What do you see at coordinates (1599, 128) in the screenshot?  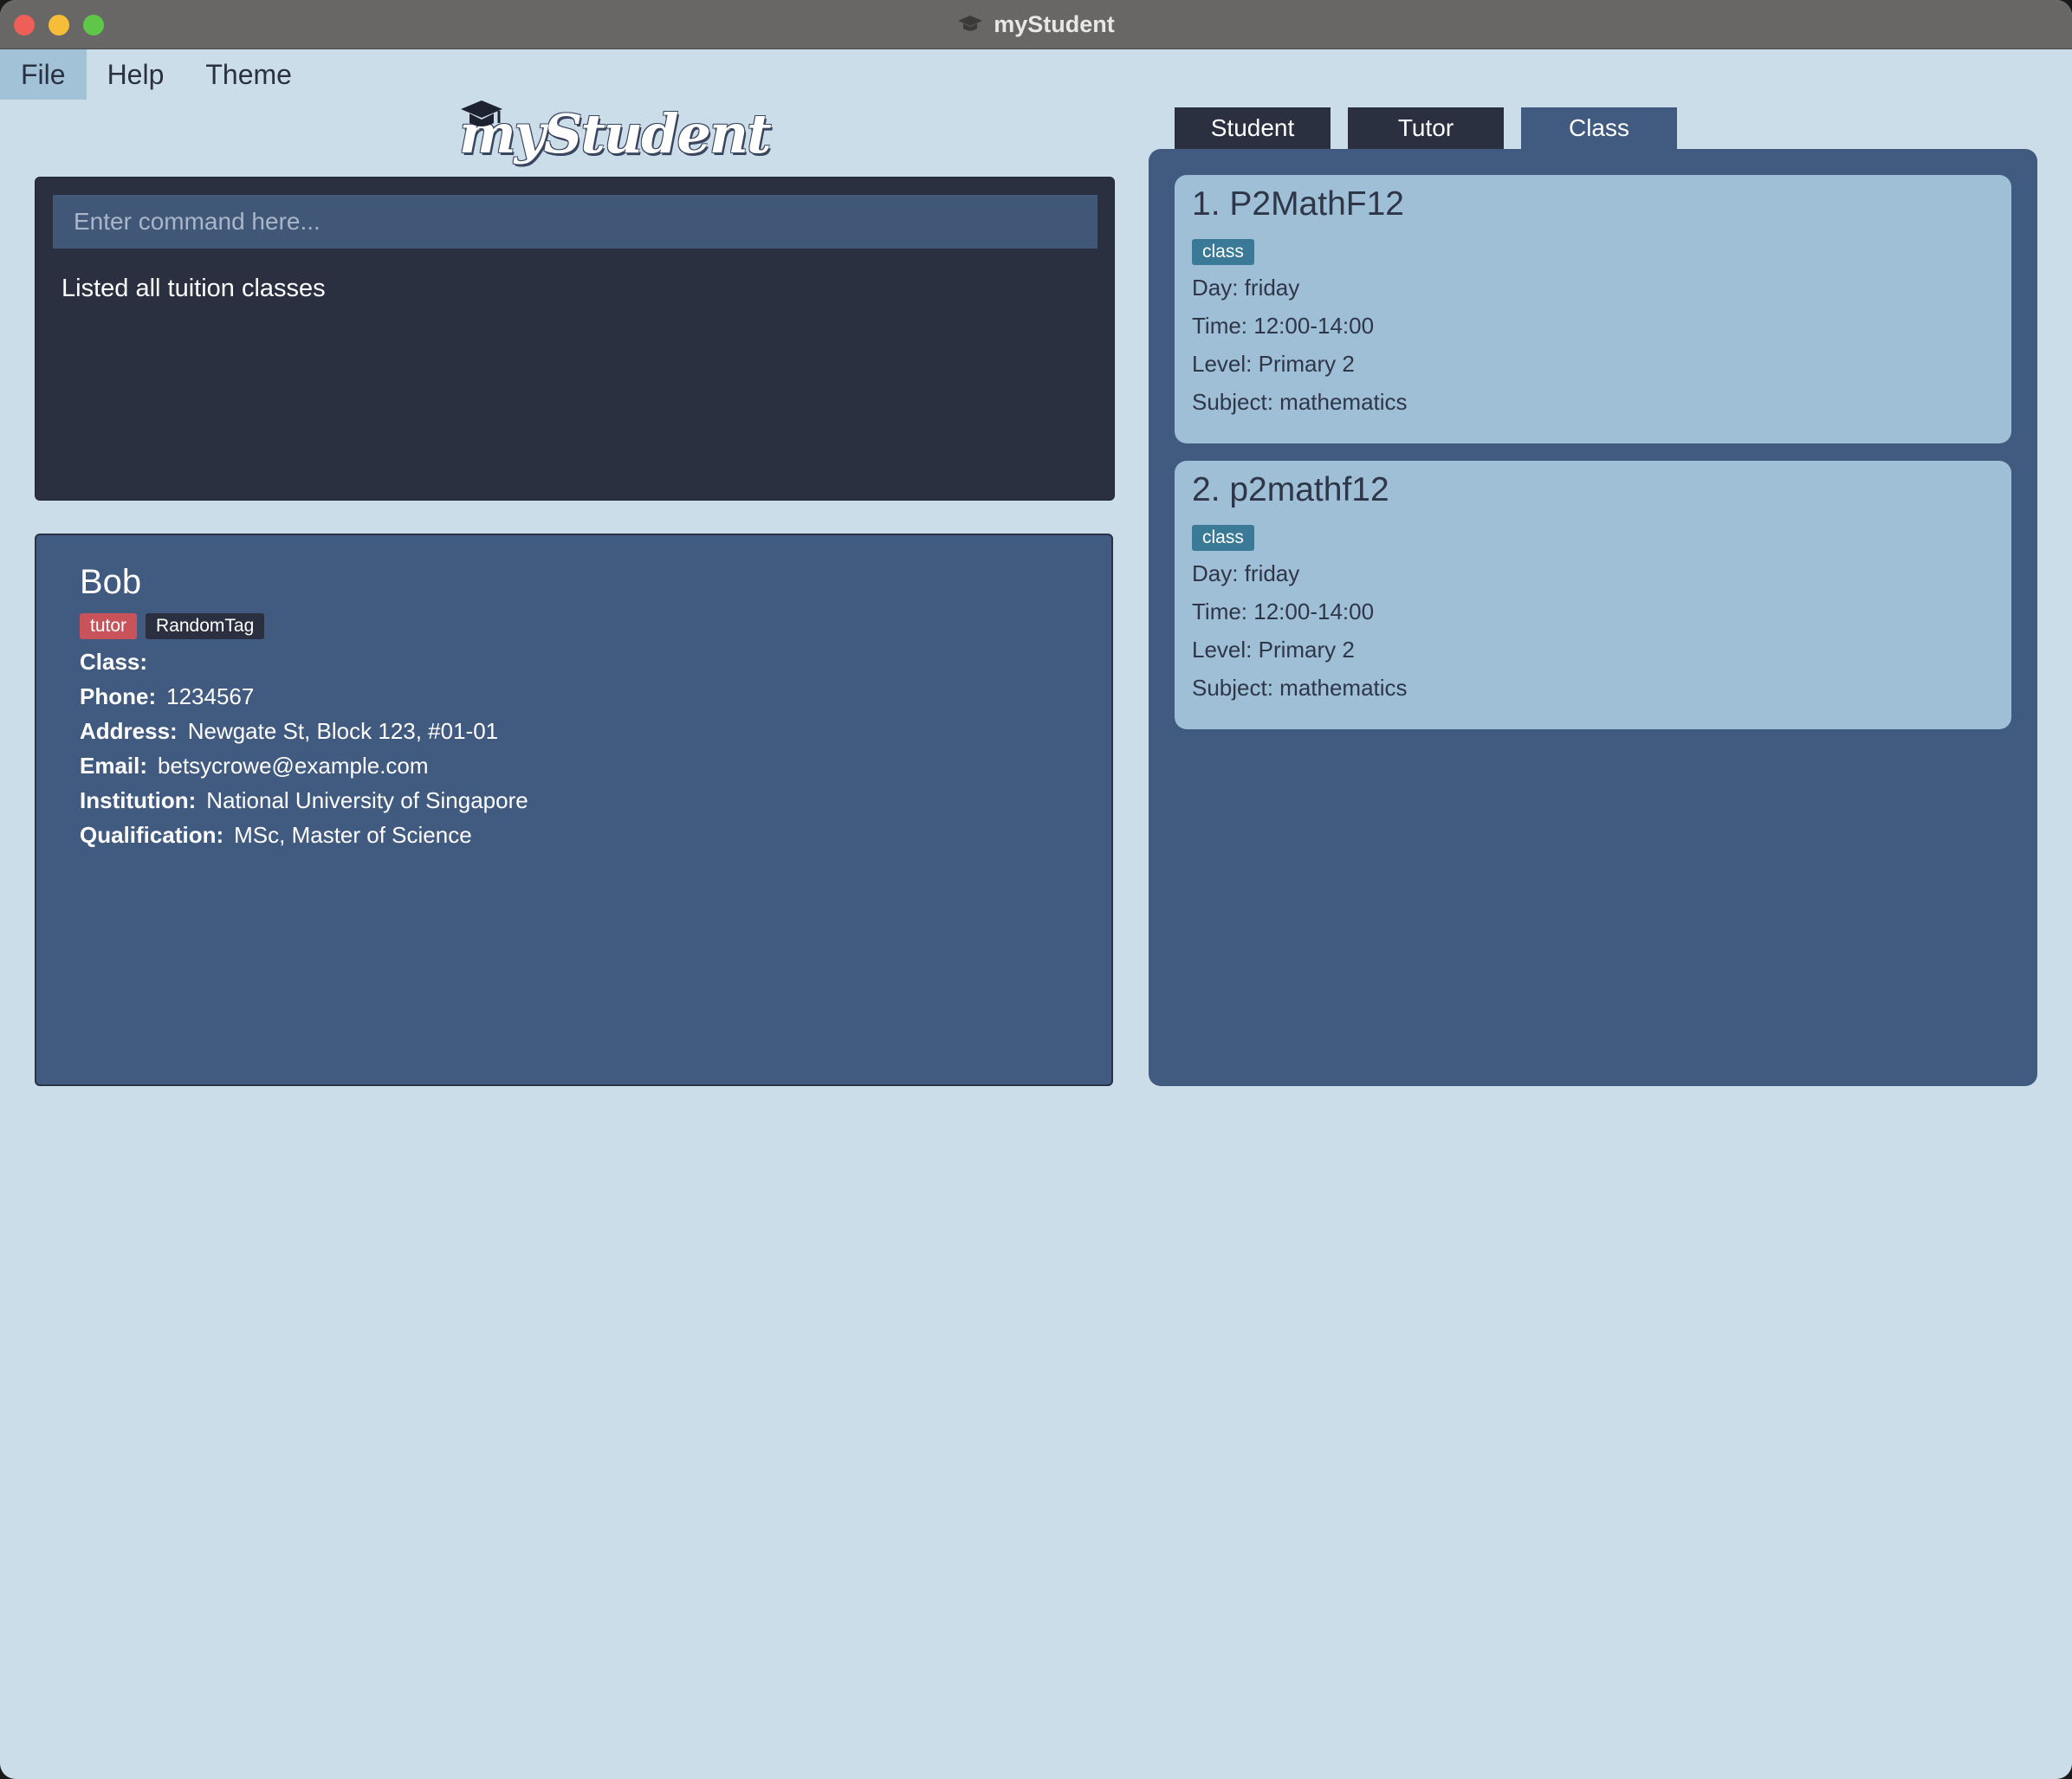 I see `tab-class: Class` at bounding box center [1599, 128].